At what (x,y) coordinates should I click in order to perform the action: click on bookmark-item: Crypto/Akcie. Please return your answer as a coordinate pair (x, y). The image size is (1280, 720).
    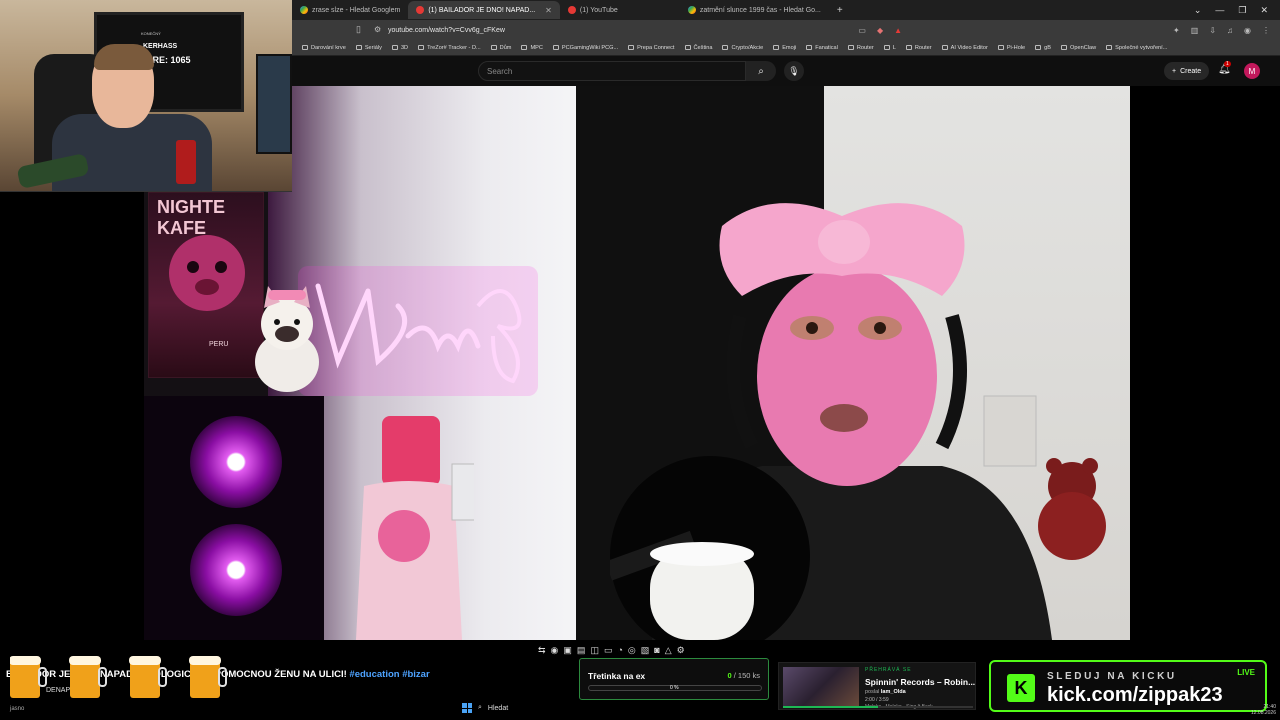
    Looking at the image, I should click on (742, 48).